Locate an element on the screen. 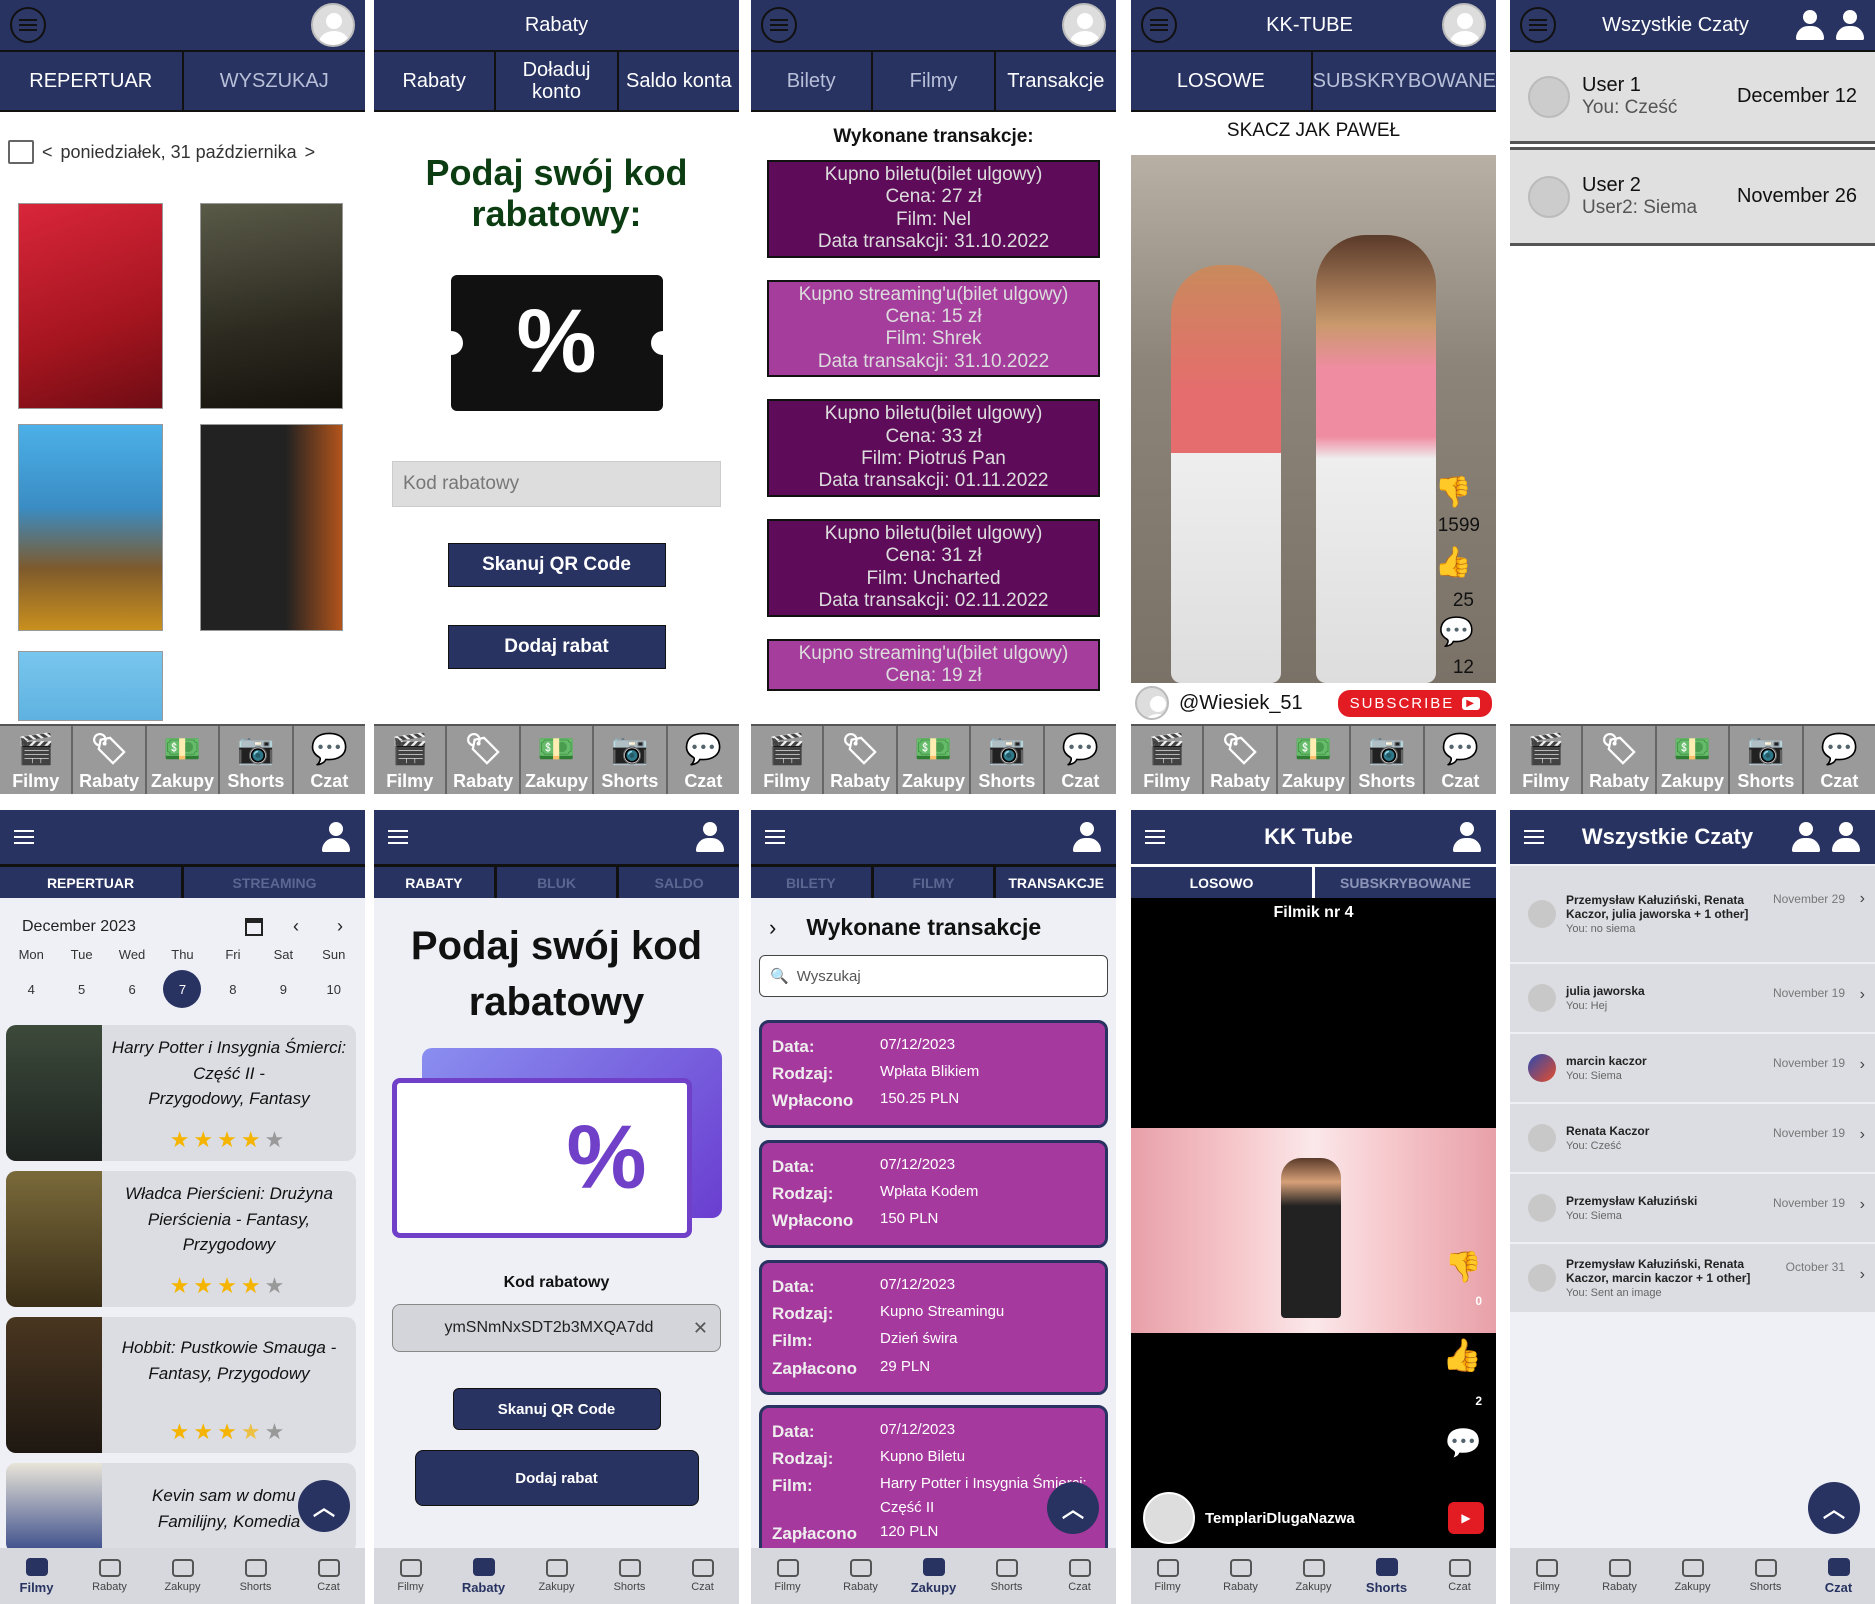 The image size is (1875, 1604). prev-week-button: ‹ is located at coordinates (296, 926).